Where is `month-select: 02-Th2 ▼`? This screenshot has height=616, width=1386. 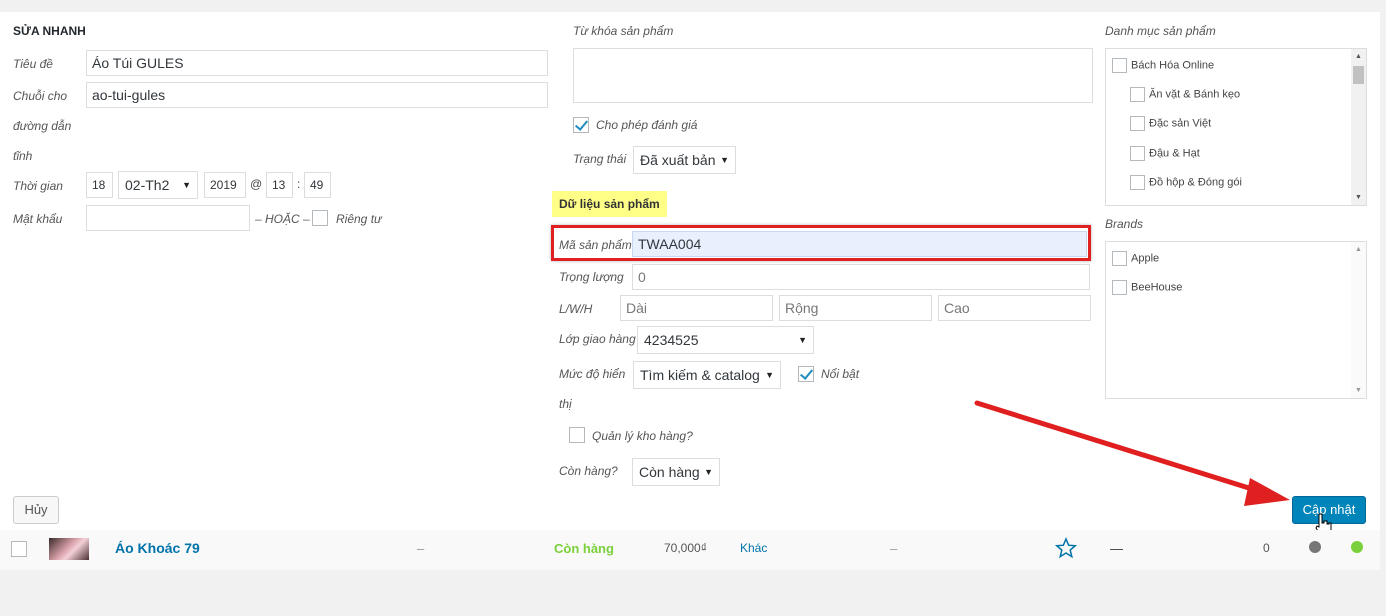
month-select: 02-Th2 ▼ is located at coordinates (158, 185).